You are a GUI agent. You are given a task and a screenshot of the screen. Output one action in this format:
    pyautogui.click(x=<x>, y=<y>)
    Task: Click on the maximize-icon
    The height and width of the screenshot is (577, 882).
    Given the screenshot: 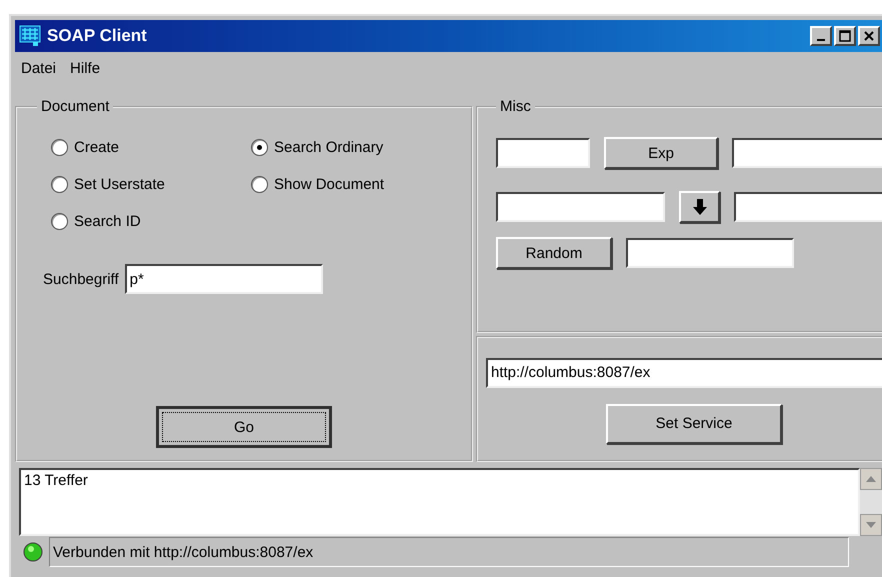 What is the action you would take?
    pyautogui.click(x=845, y=36)
    